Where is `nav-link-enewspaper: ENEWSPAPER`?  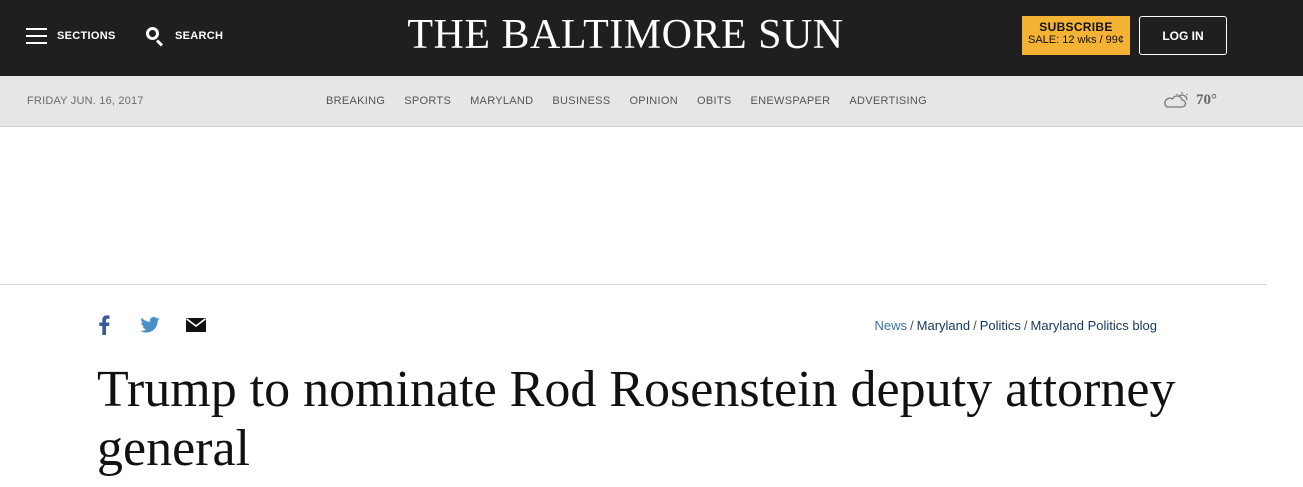
nav-link-enewspaper: ENEWSPAPER is located at coordinates (791, 101).